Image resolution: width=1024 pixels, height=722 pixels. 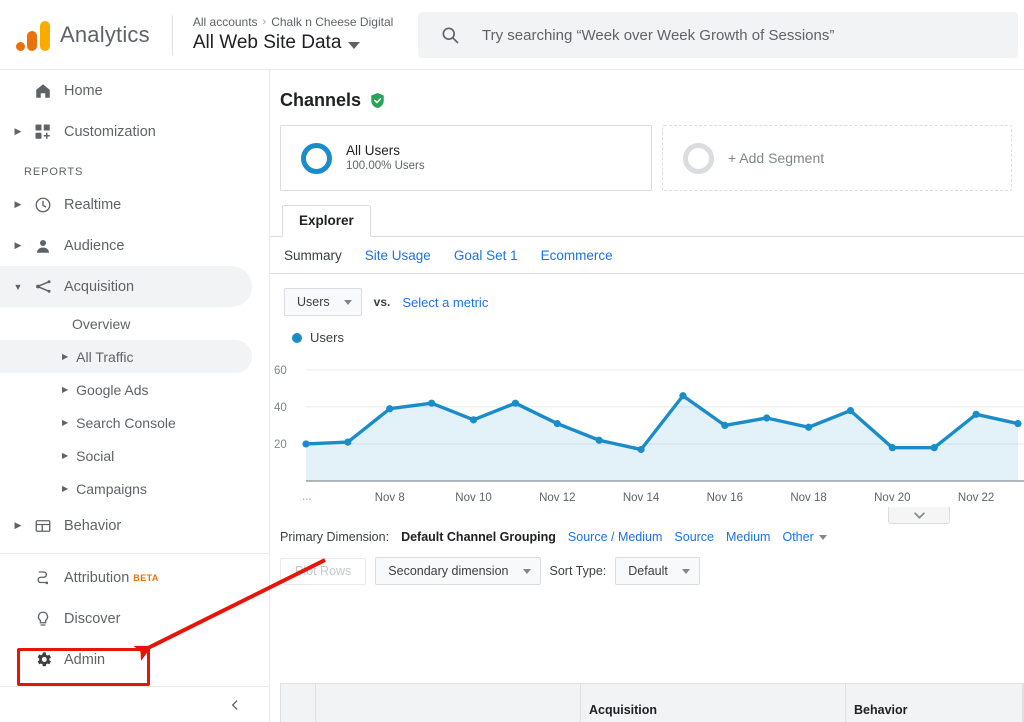 I want to click on secondary-dimension-dropdown: Secondary dimension, so click(x=458, y=571).